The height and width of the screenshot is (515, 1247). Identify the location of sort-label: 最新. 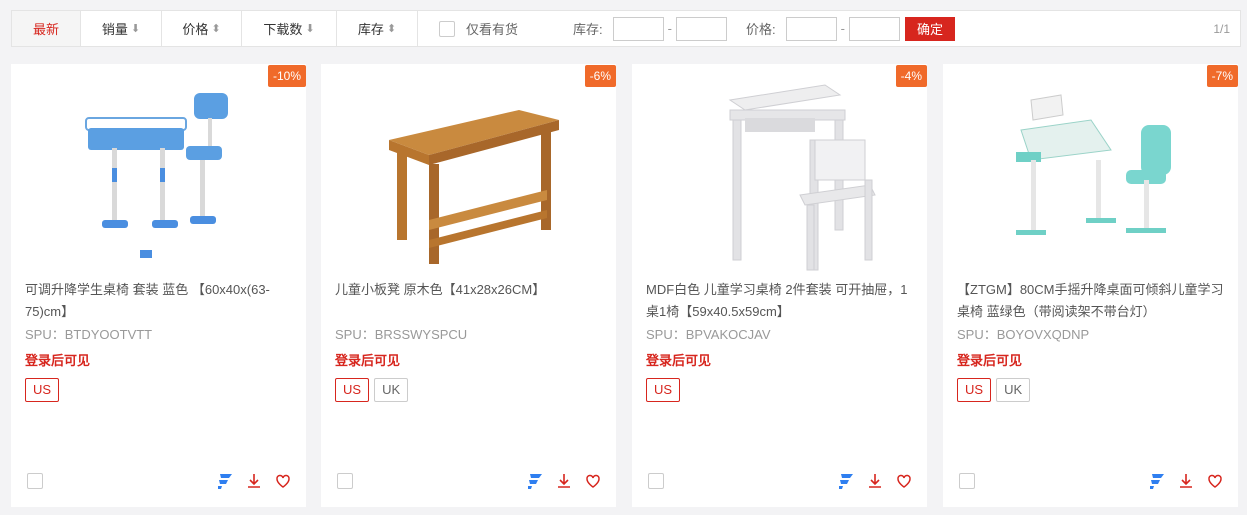
(45, 29).